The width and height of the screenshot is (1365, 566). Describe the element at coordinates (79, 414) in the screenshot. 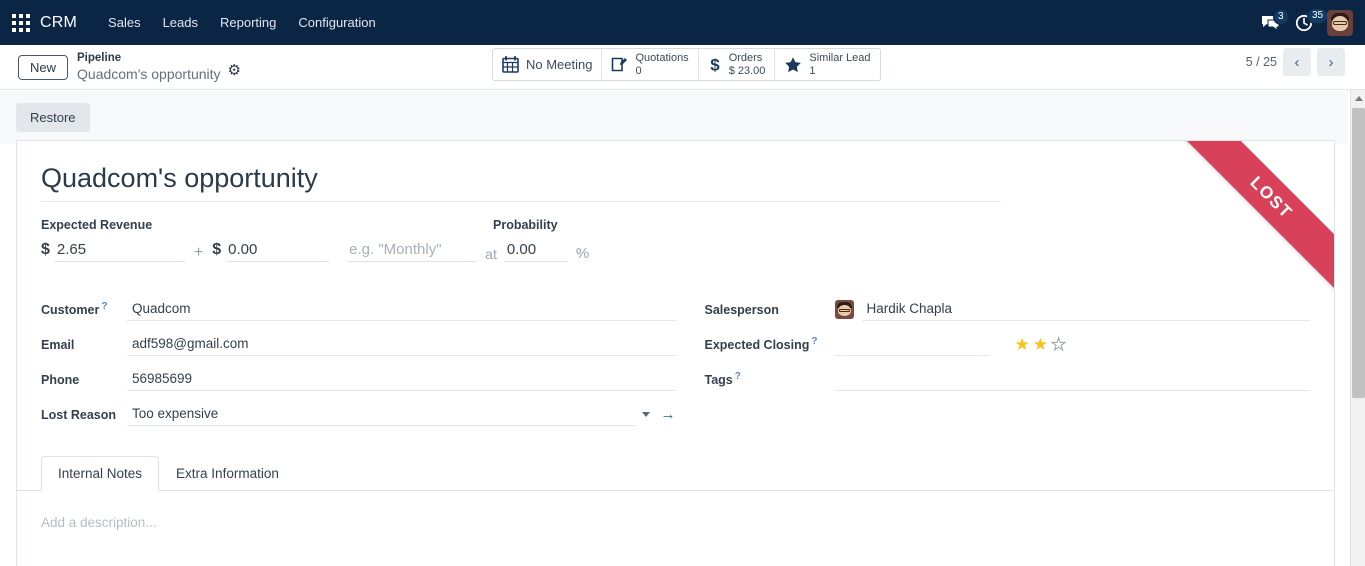

I see `field-lost-reason-label: Lost Reason` at that location.